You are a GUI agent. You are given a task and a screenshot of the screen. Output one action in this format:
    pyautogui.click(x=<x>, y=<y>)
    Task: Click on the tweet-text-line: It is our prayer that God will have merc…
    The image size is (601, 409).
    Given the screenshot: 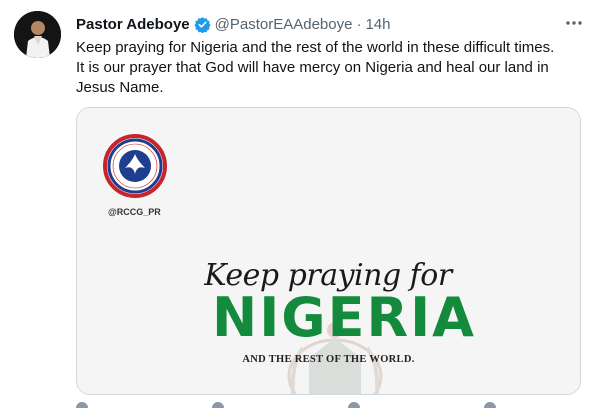 What is the action you would take?
    pyautogui.click(x=312, y=67)
    